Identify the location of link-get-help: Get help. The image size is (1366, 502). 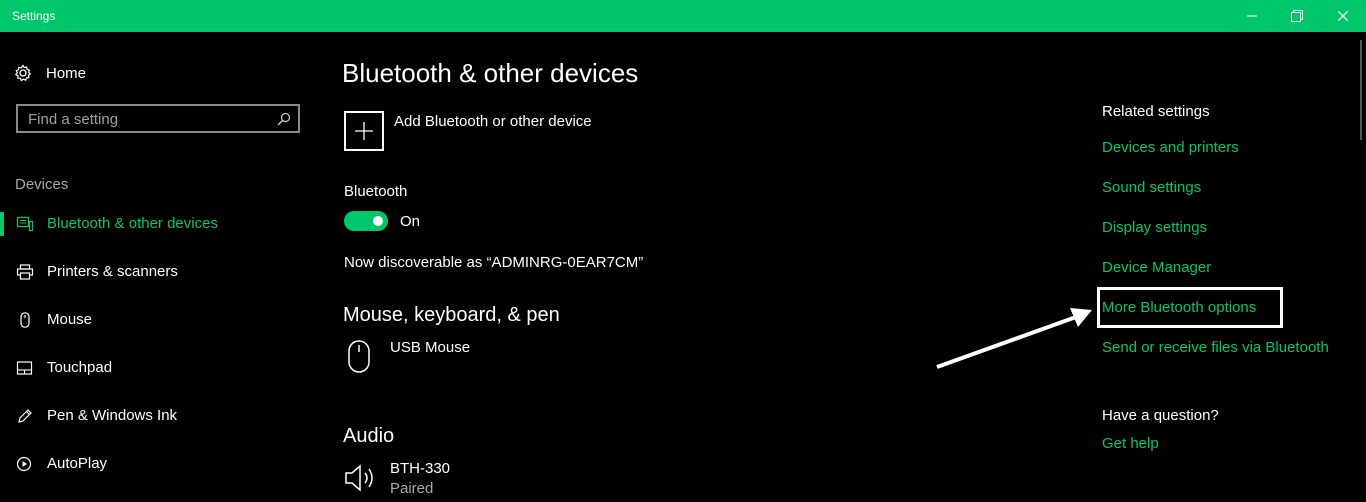
(1130, 443).